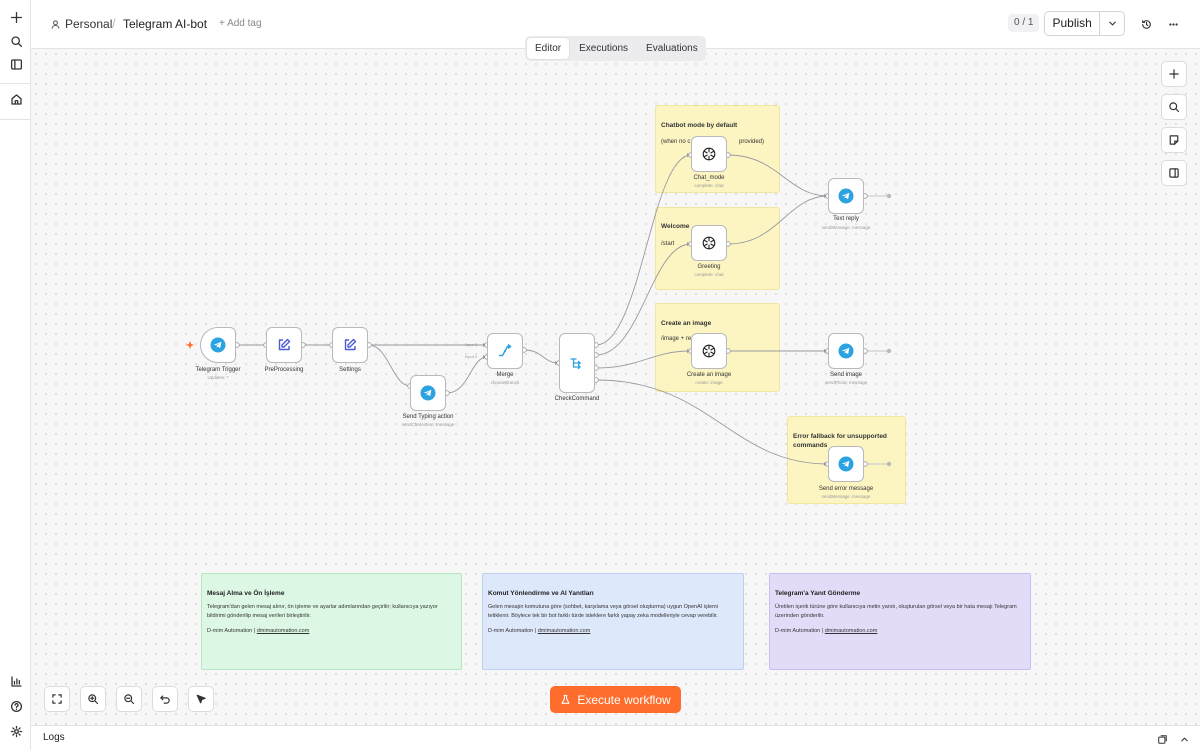 The image size is (1200, 750). I want to click on node-greeting, so click(709, 243).